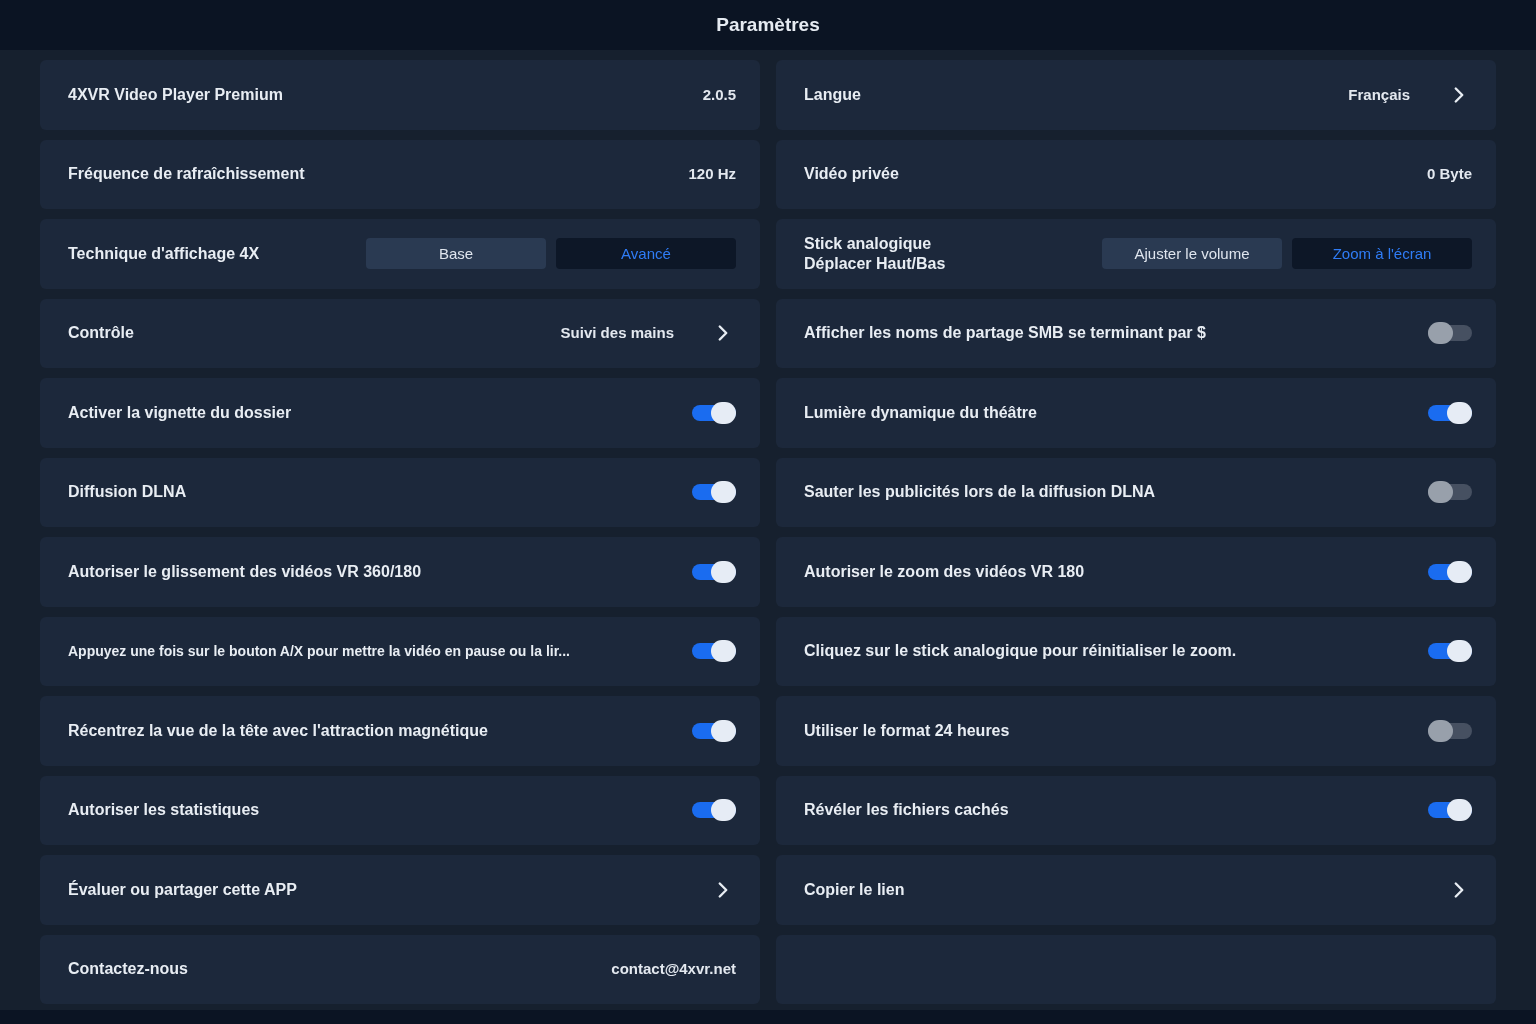 The image size is (1536, 1024). What do you see at coordinates (852, 174) in the screenshot?
I see `setting-label: Vidéo privée` at bounding box center [852, 174].